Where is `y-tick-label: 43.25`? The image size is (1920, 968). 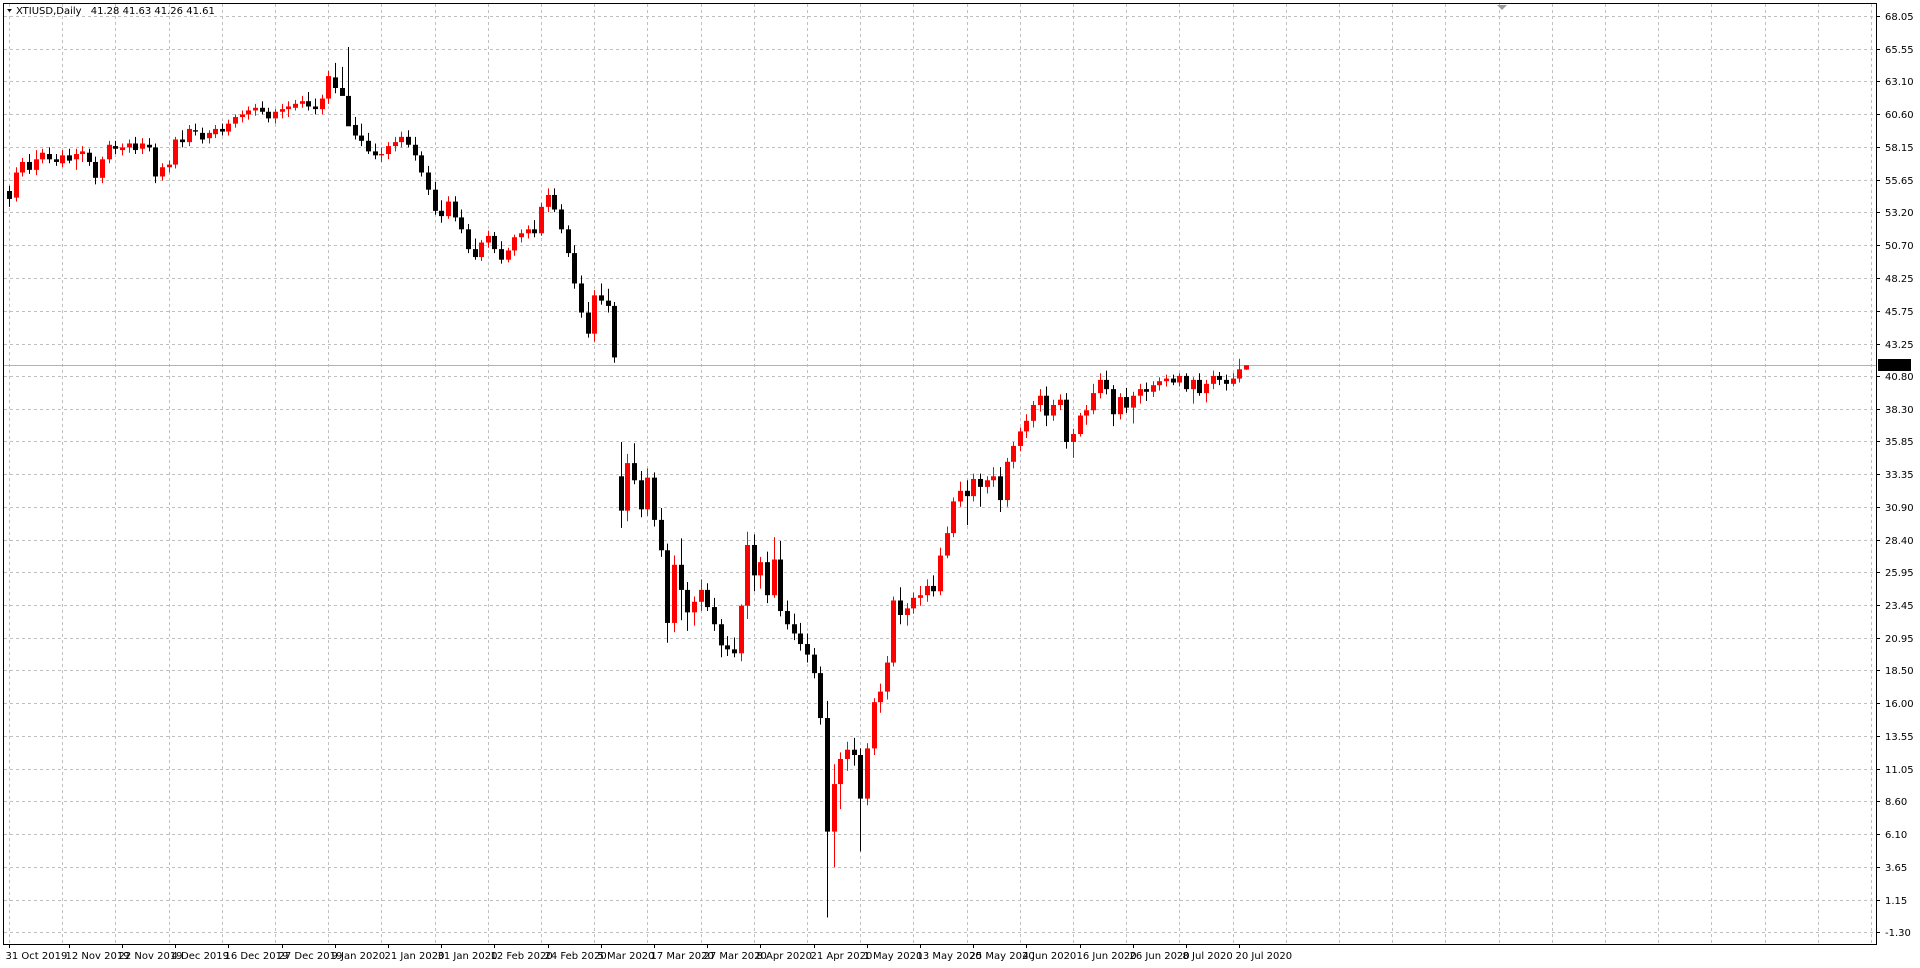 y-tick-label: 43.25 is located at coordinates (1899, 345).